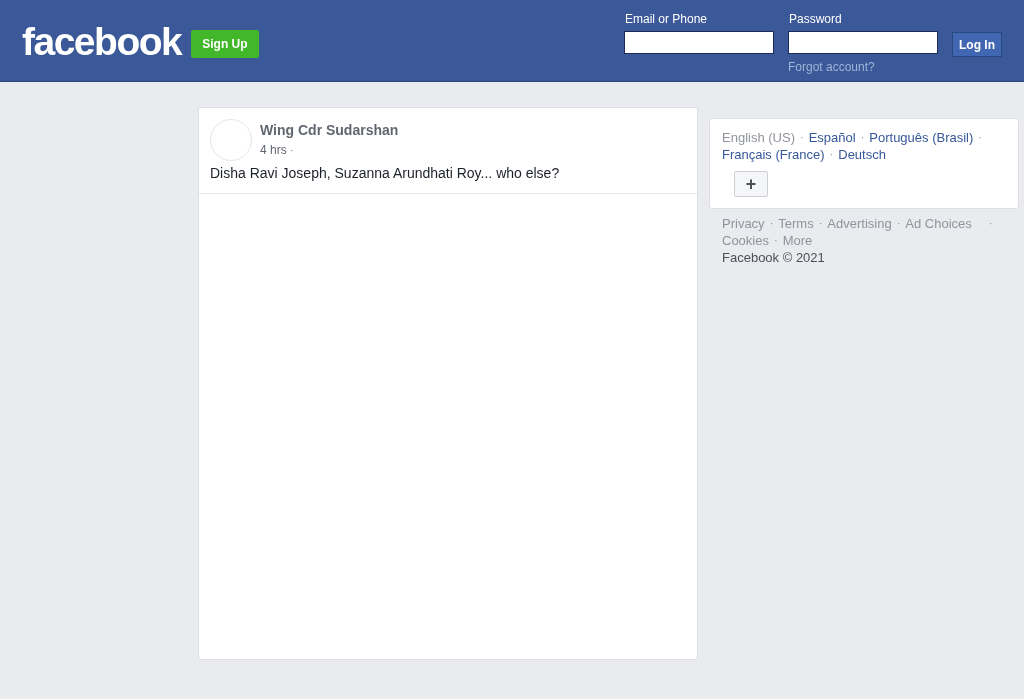 Image resolution: width=1024 pixels, height=699 pixels. Describe the element at coordinates (863, 67) in the screenshot. I see `forgot-account-link: Forgot account?` at that location.